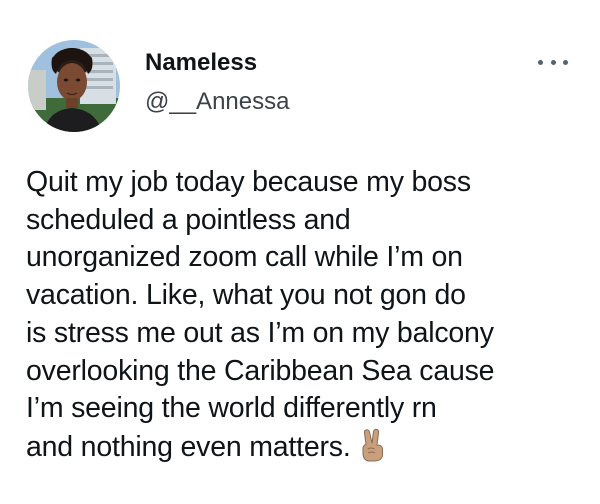 This screenshot has height=504, width=600. Describe the element at coordinates (248, 182) in the screenshot. I see `tweet-text-line: Quit my job today because my boss` at that location.